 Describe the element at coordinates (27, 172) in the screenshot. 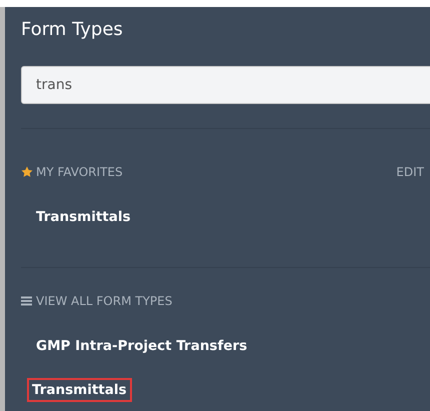

I see `star-icon` at that location.